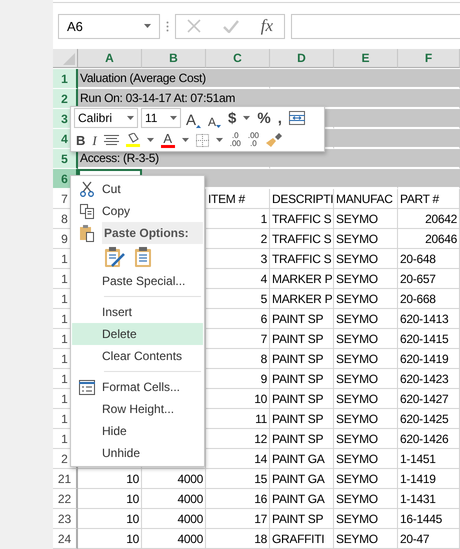 This screenshot has height=549, width=460. I want to click on table-cell: 3, so click(238, 259).